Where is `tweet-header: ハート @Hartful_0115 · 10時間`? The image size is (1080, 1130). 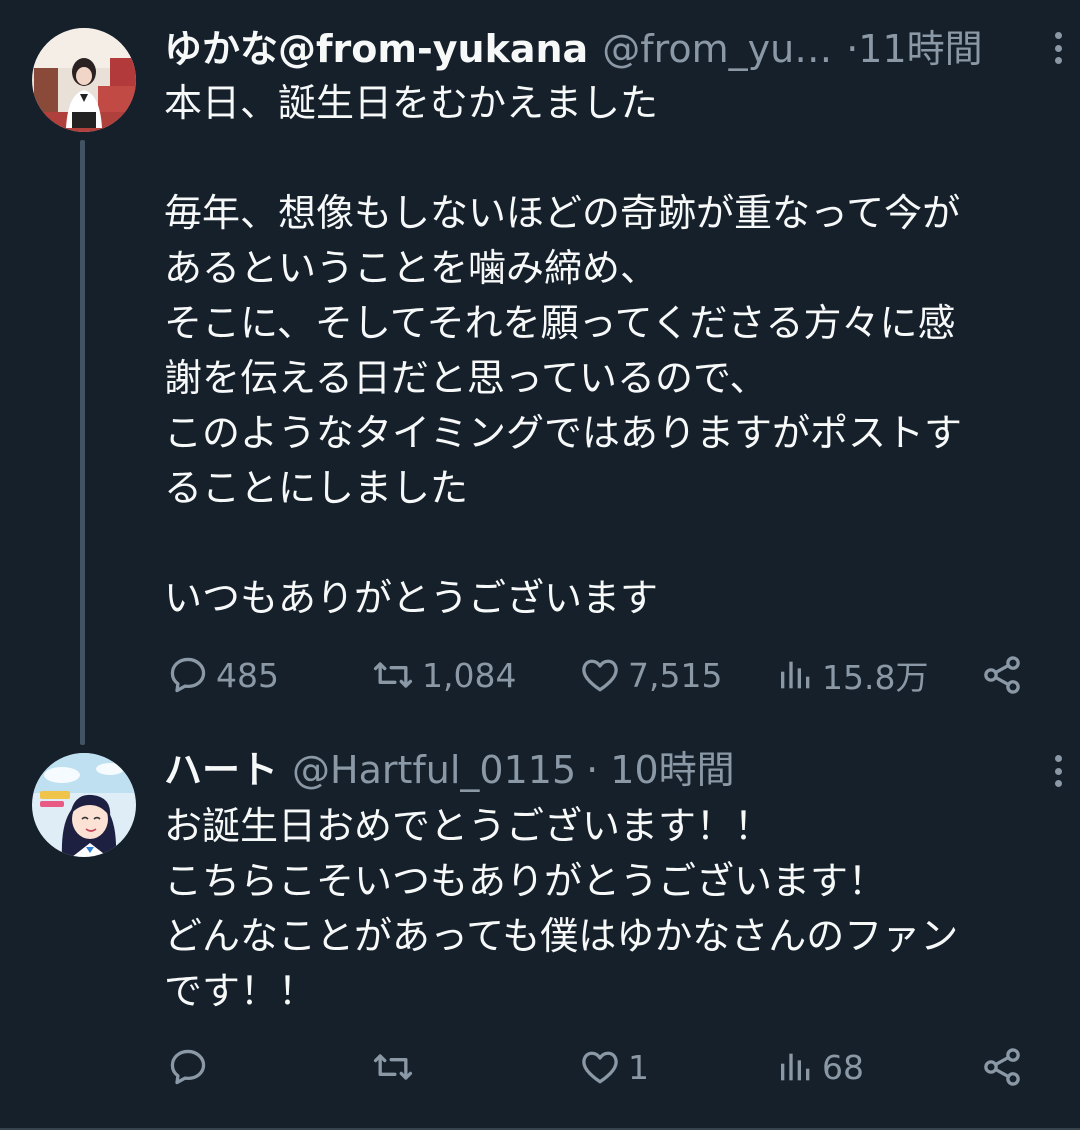
tweet-header: ハート @Hartful_0115 · 10時間 is located at coordinates (602, 770).